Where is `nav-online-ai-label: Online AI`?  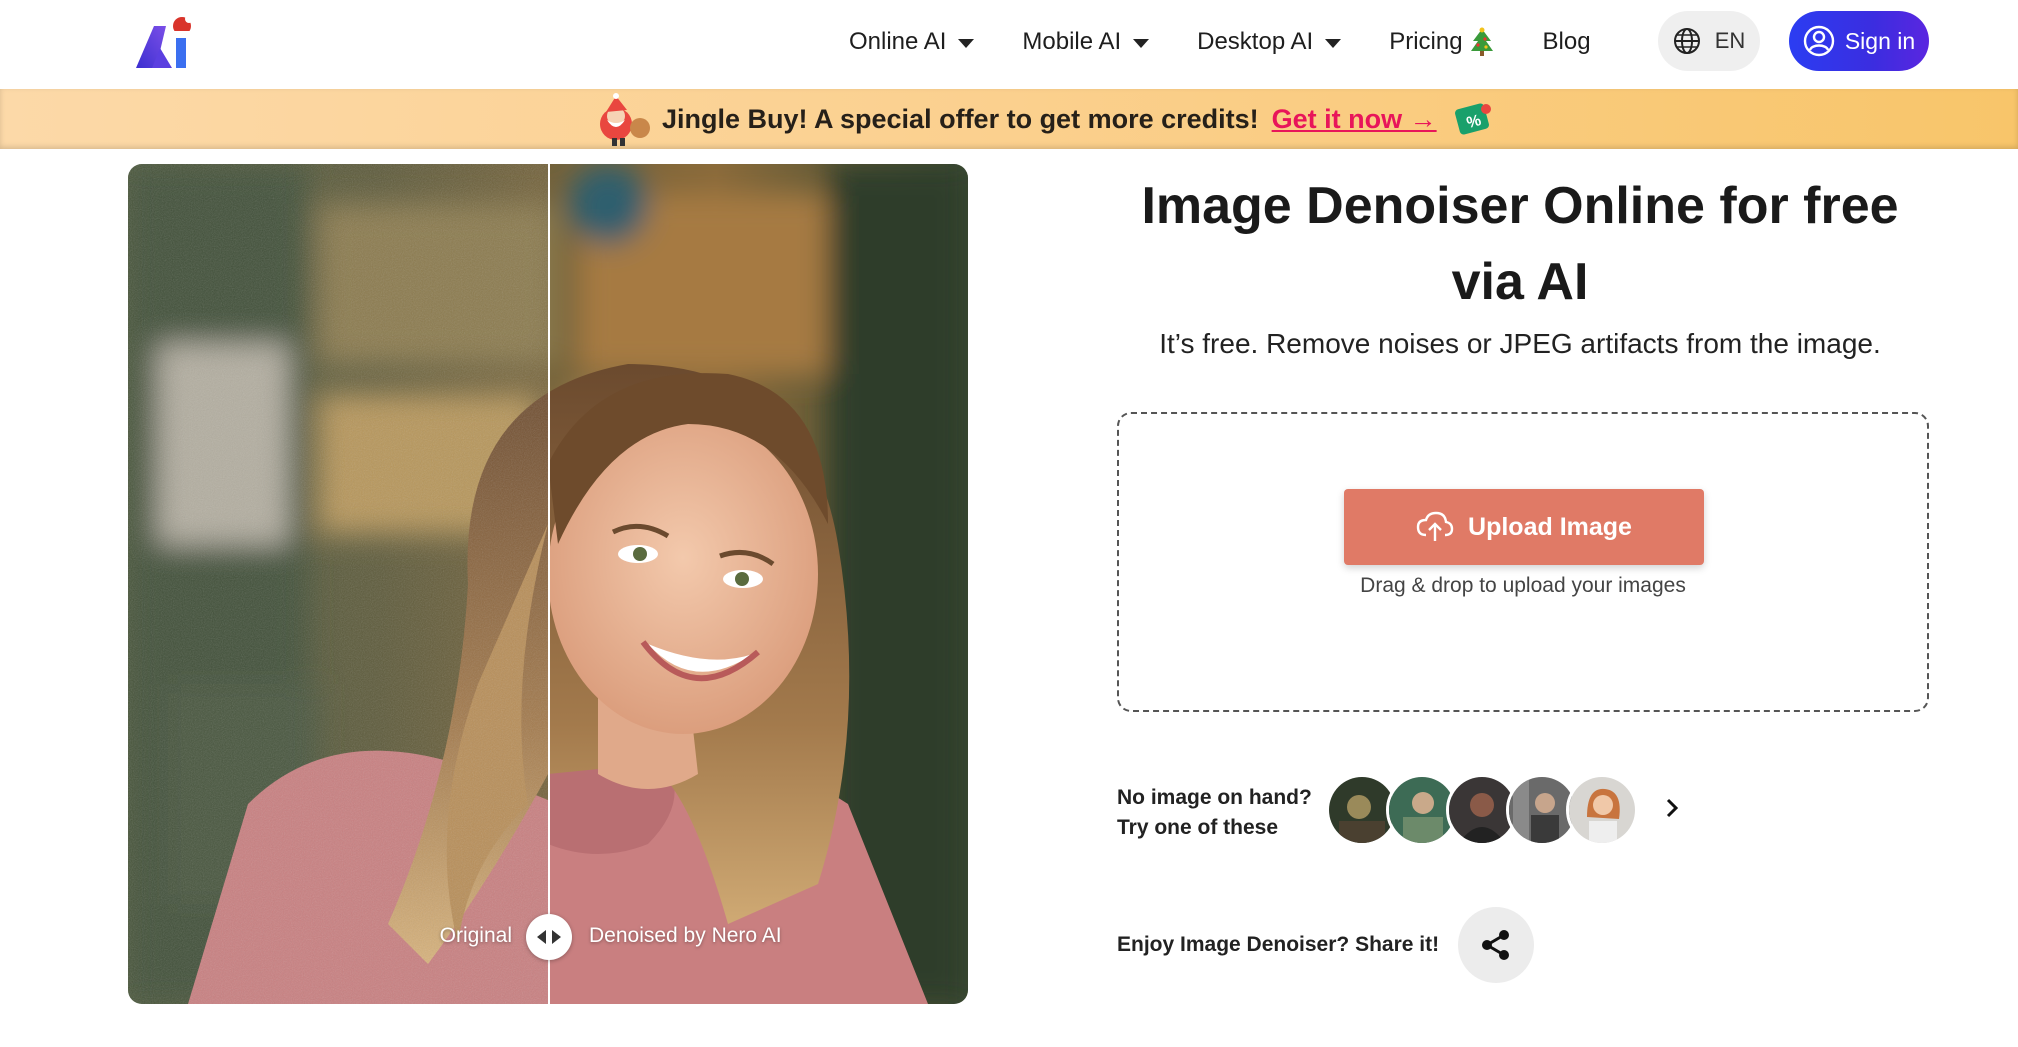
nav-online-ai-label: Online AI is located at coordinates (898, 41).